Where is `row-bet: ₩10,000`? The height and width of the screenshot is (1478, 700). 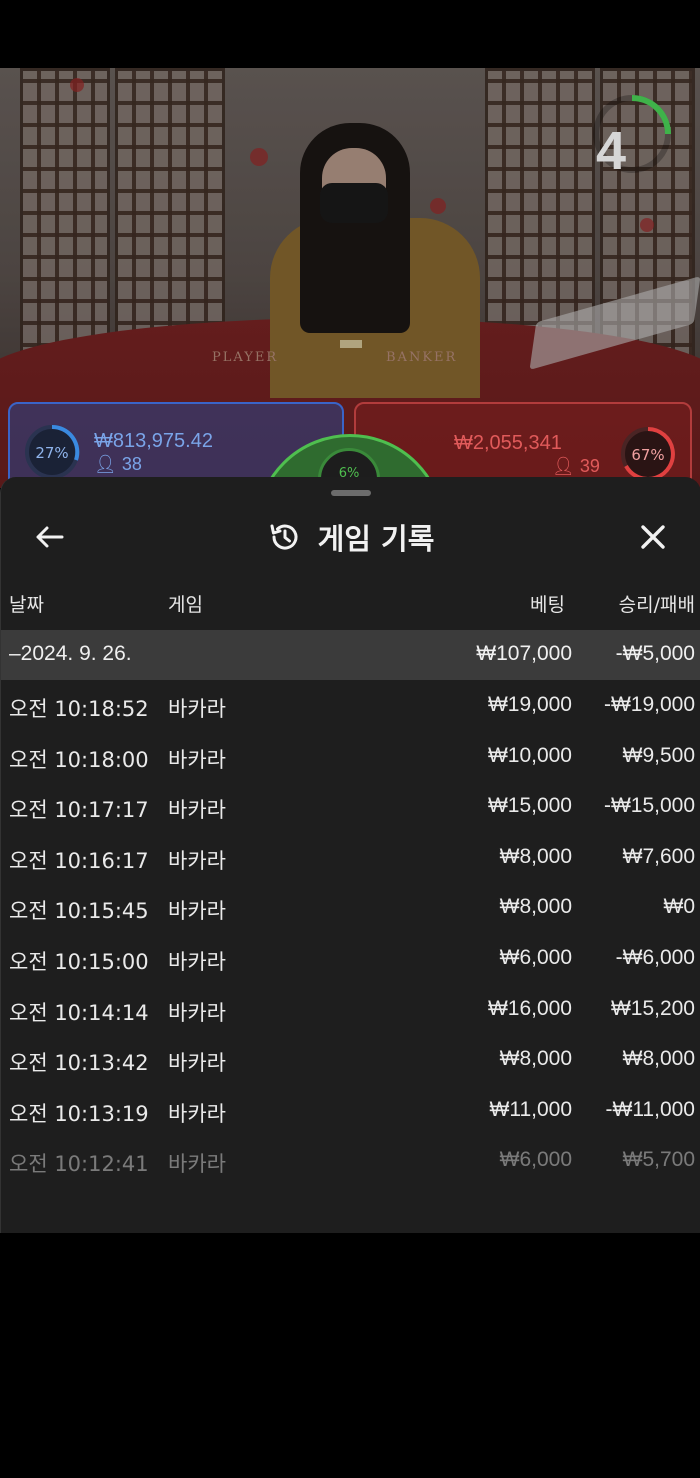
row-bet: ₩10,000 is located at coordinates (529, 755).